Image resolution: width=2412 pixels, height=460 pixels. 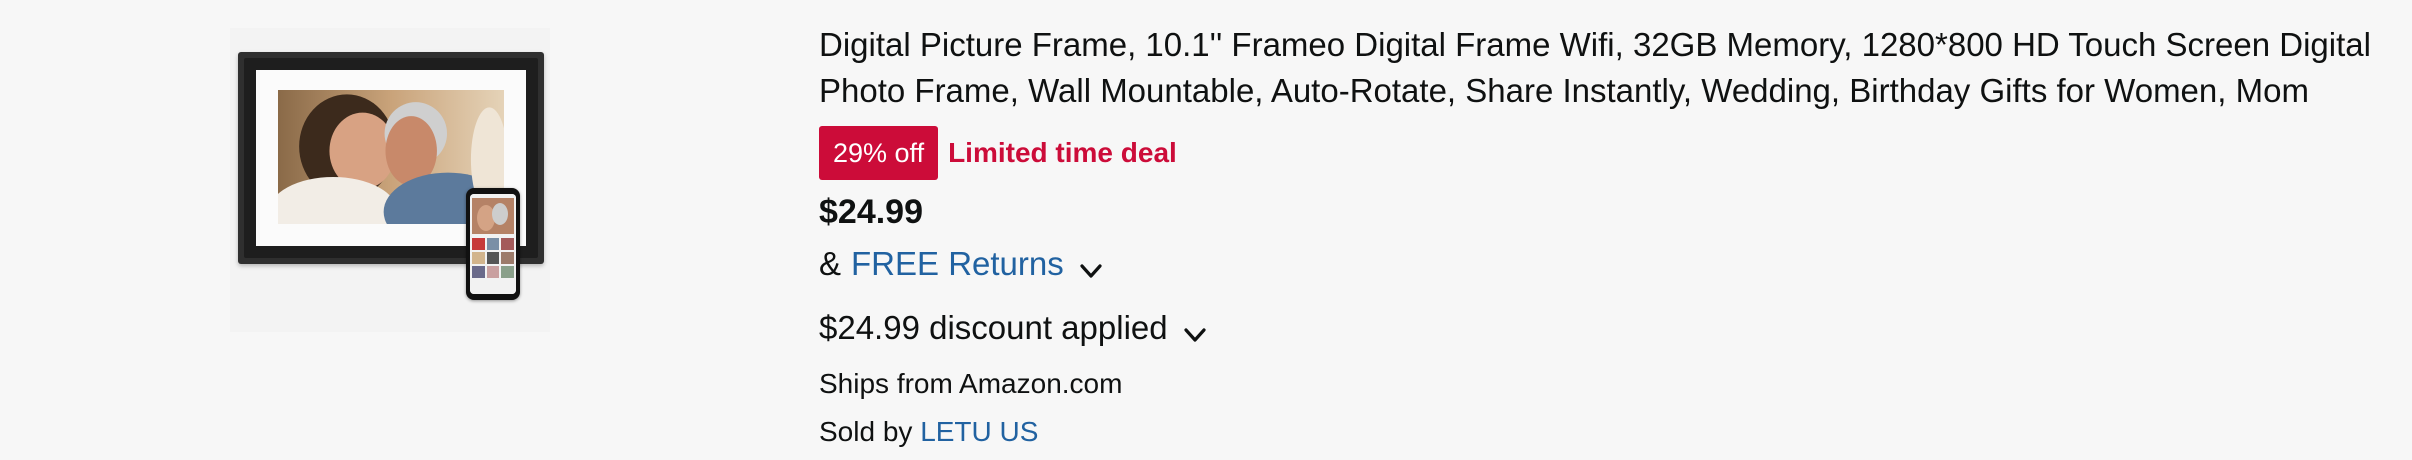 I want to click on sold-by-row: Sold by LETU US, so click(x=1604, y=432).